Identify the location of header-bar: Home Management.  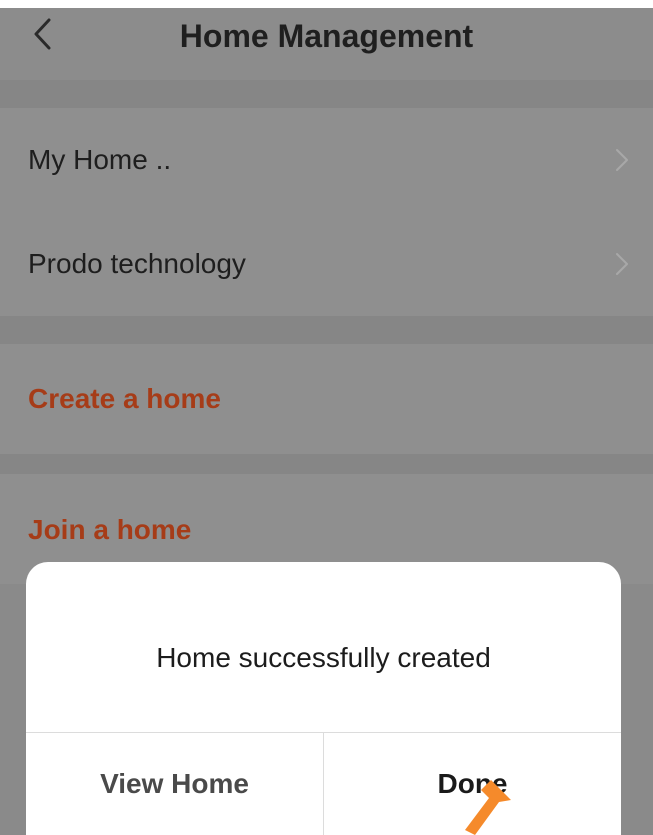
(326, 40).